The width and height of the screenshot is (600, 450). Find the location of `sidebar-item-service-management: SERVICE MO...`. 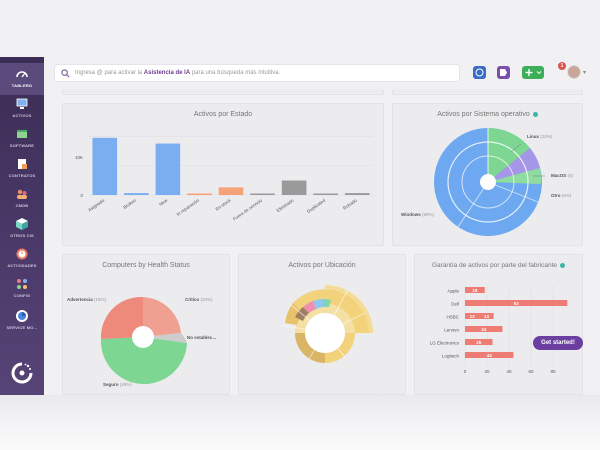

sidebar-item-service-management: SERVICE MO... is located at coordinates (22, 319).